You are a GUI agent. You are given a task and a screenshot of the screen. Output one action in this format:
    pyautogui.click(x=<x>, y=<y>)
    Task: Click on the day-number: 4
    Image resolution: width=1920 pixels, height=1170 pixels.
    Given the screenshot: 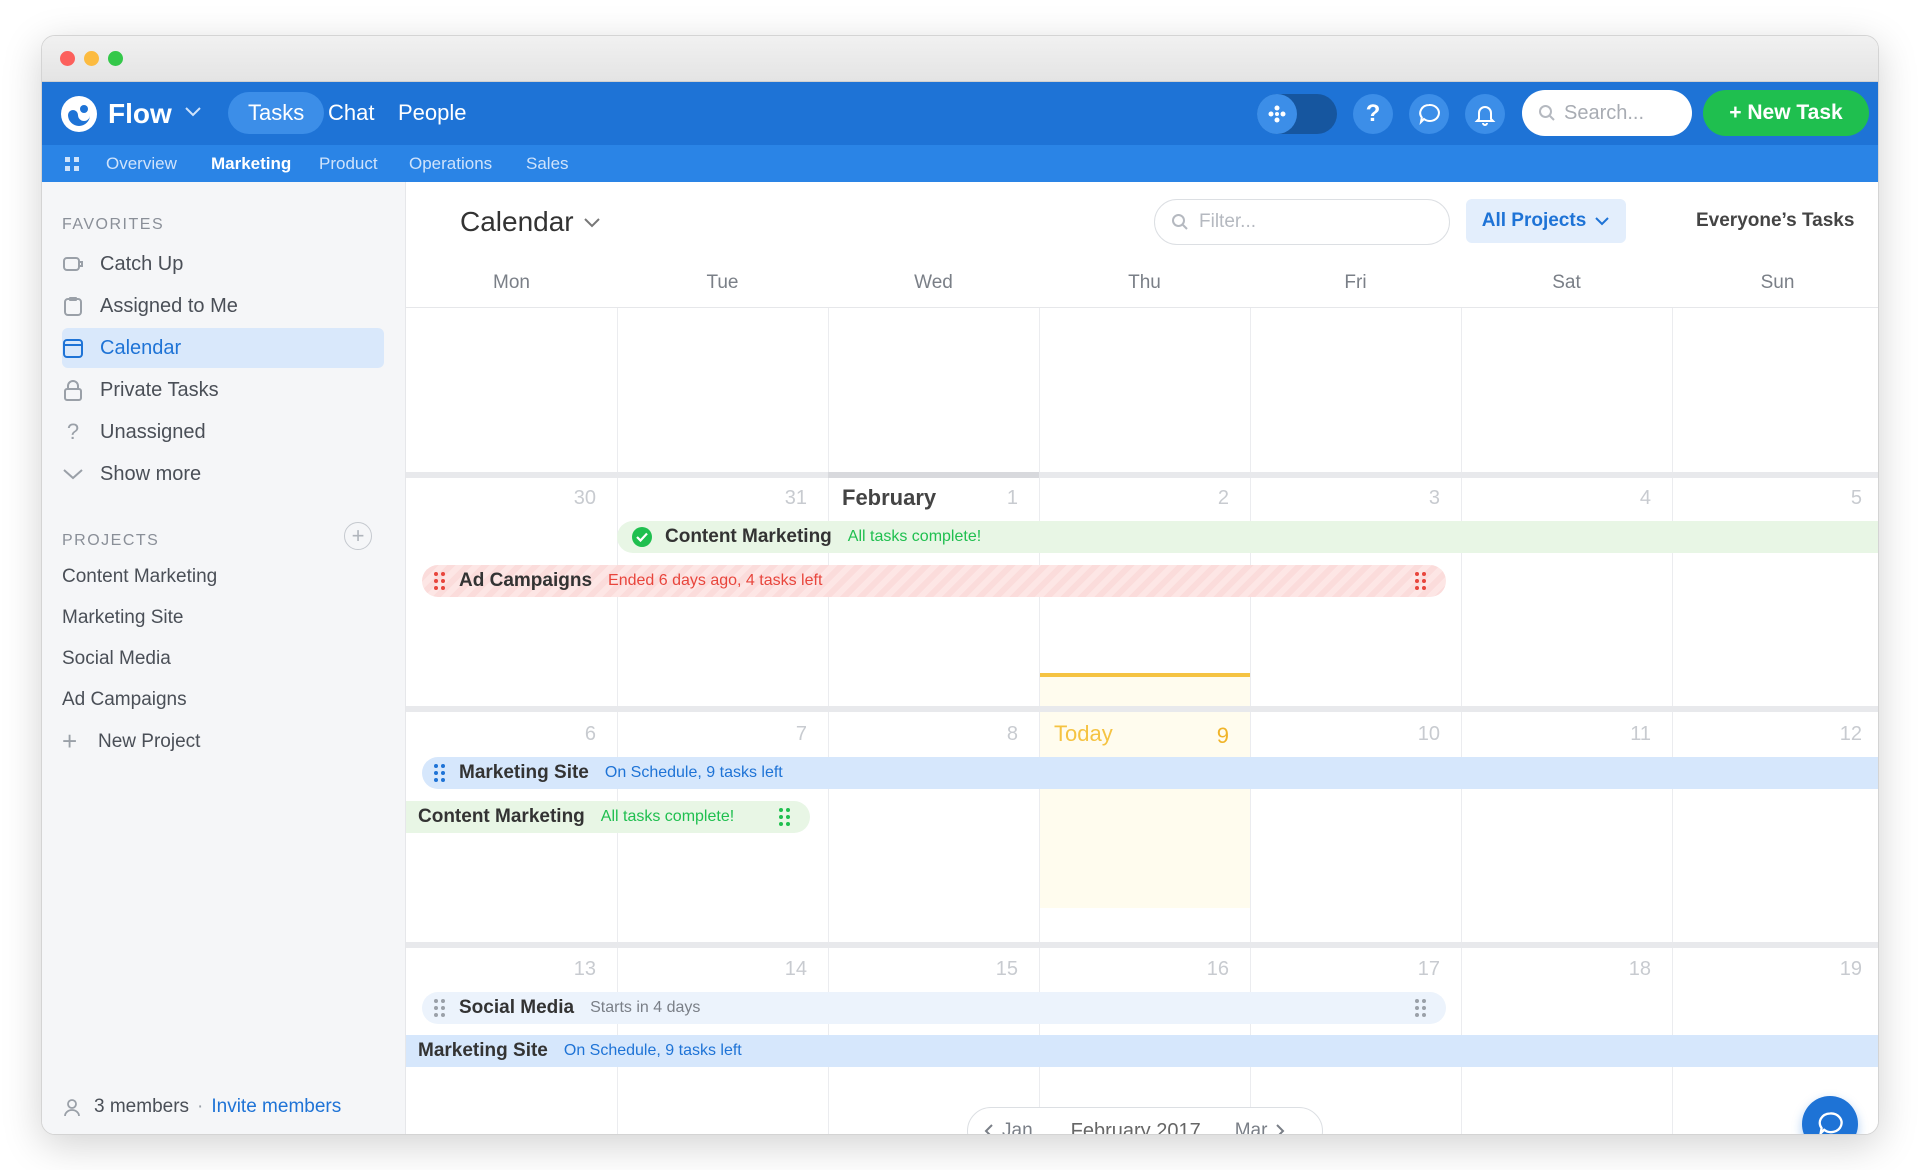 What is the action you would take?
    pyautogui.click(x=1556, y=498)
    